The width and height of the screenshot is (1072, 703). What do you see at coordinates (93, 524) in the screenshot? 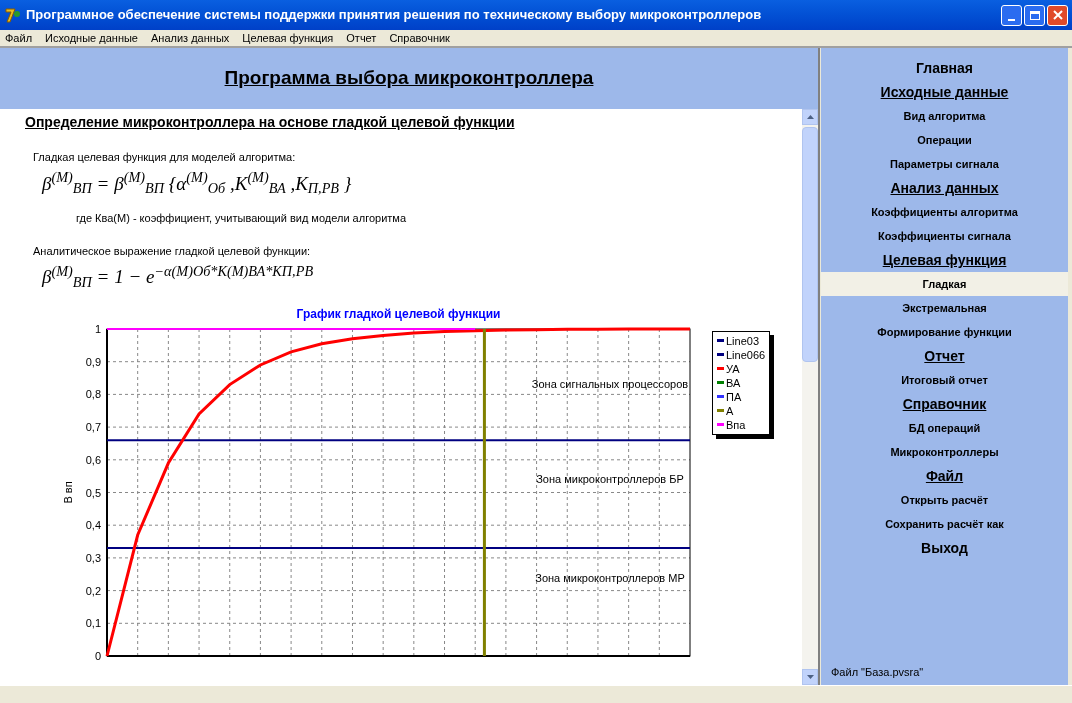
I see `y-tick-label: 0,4` at bounding box center [93, 524].